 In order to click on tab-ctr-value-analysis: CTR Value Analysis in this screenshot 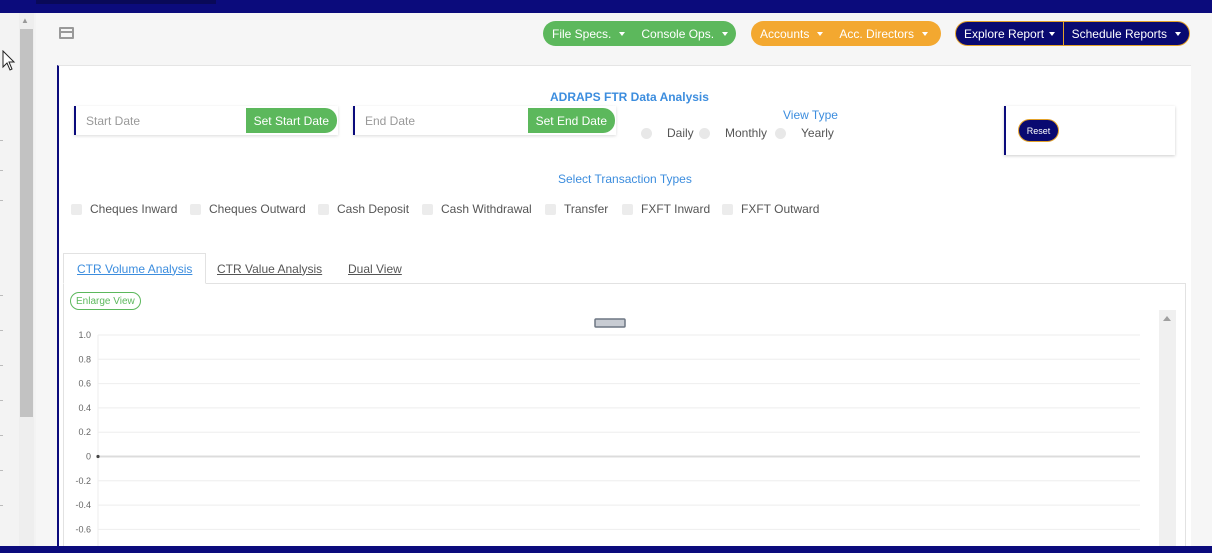, I will do `click(269, 268)`.